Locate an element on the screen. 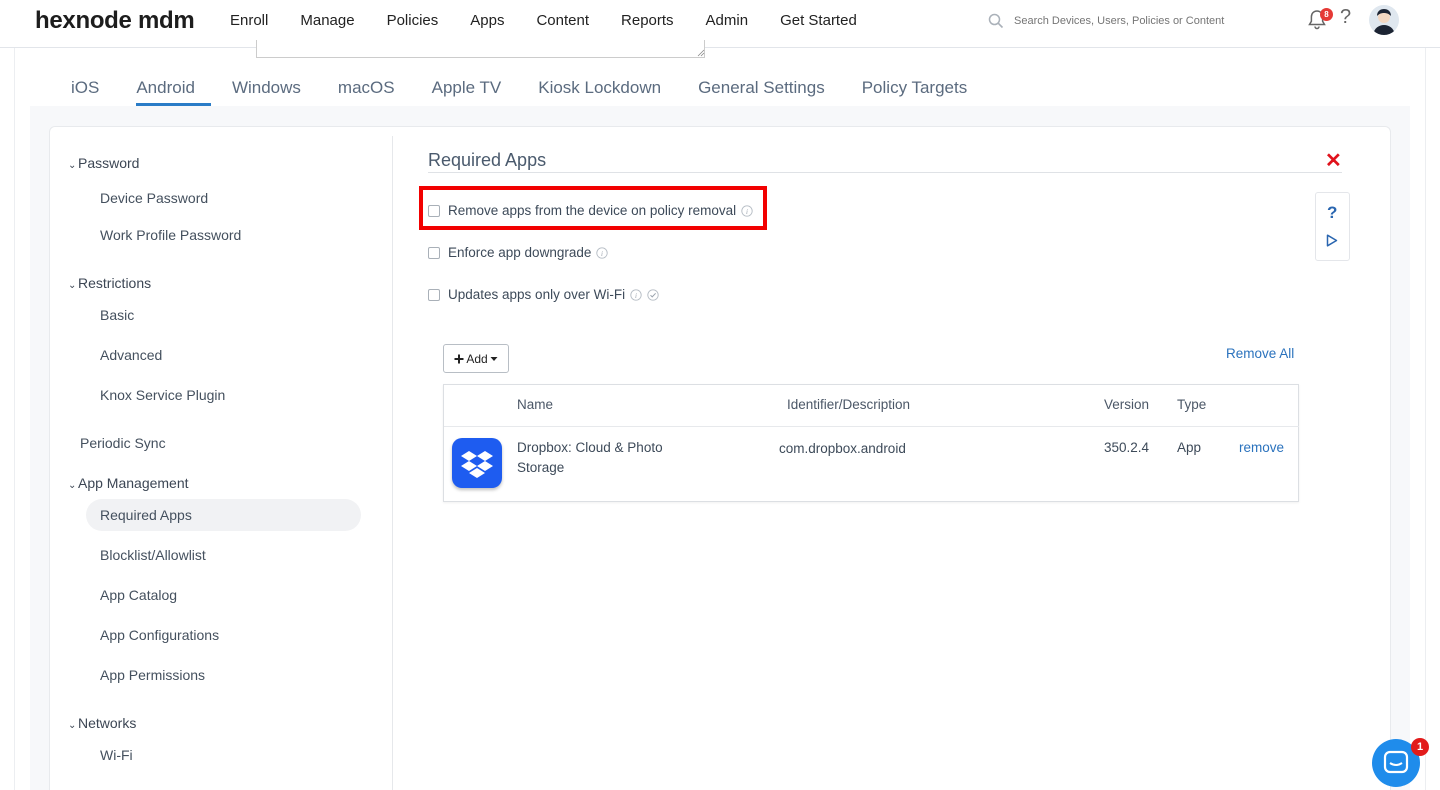  nav-get-started: Get Started is located at coordinates (818, 24).